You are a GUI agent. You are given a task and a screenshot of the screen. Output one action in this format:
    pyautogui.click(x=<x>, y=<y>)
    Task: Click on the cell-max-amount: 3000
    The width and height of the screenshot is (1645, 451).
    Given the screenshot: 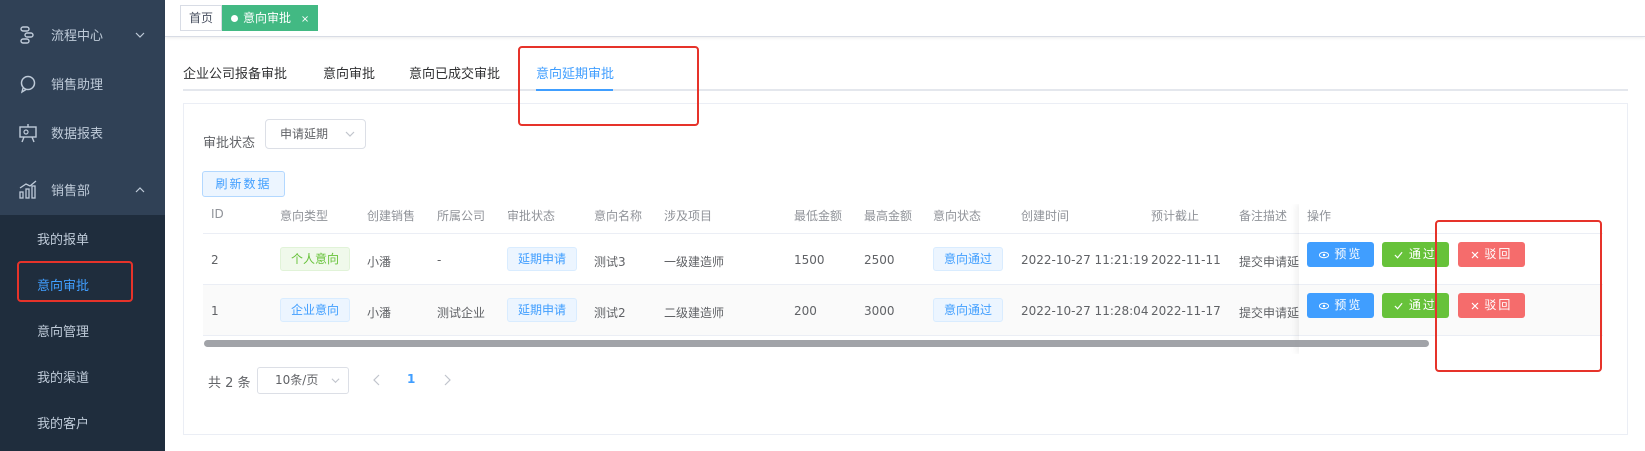 What is the action you would take?
    pyautogui.click(x=879, y=311)
    